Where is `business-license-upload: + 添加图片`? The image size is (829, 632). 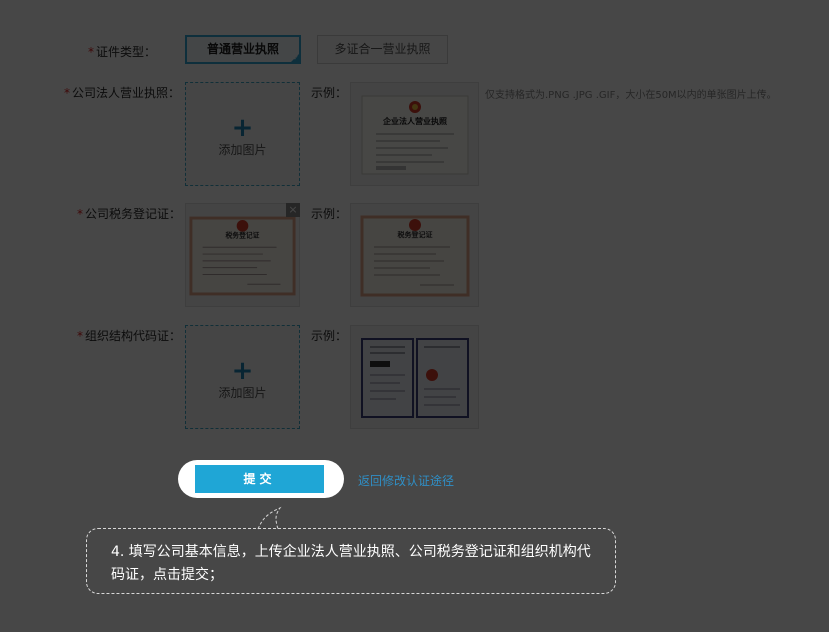 business-license-upload: + 添加图片 is located at coordinates (242, 134).